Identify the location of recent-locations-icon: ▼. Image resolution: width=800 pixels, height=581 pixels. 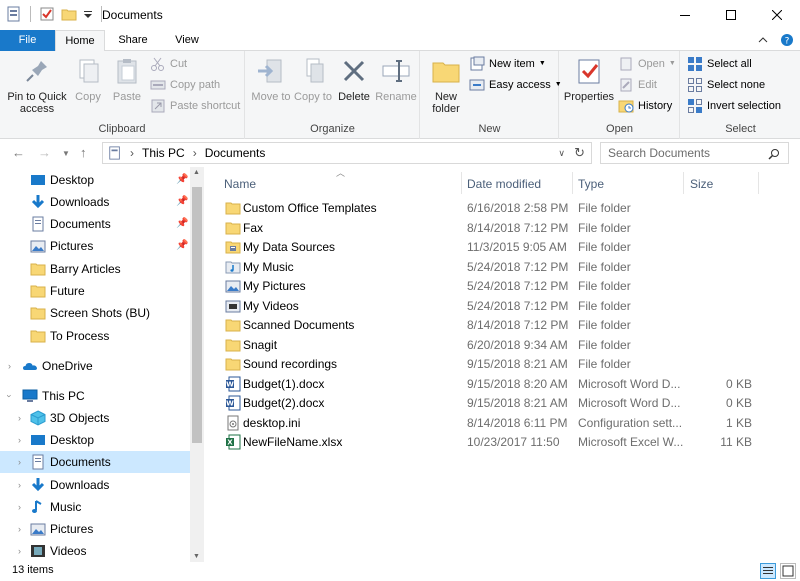
(66, 153).